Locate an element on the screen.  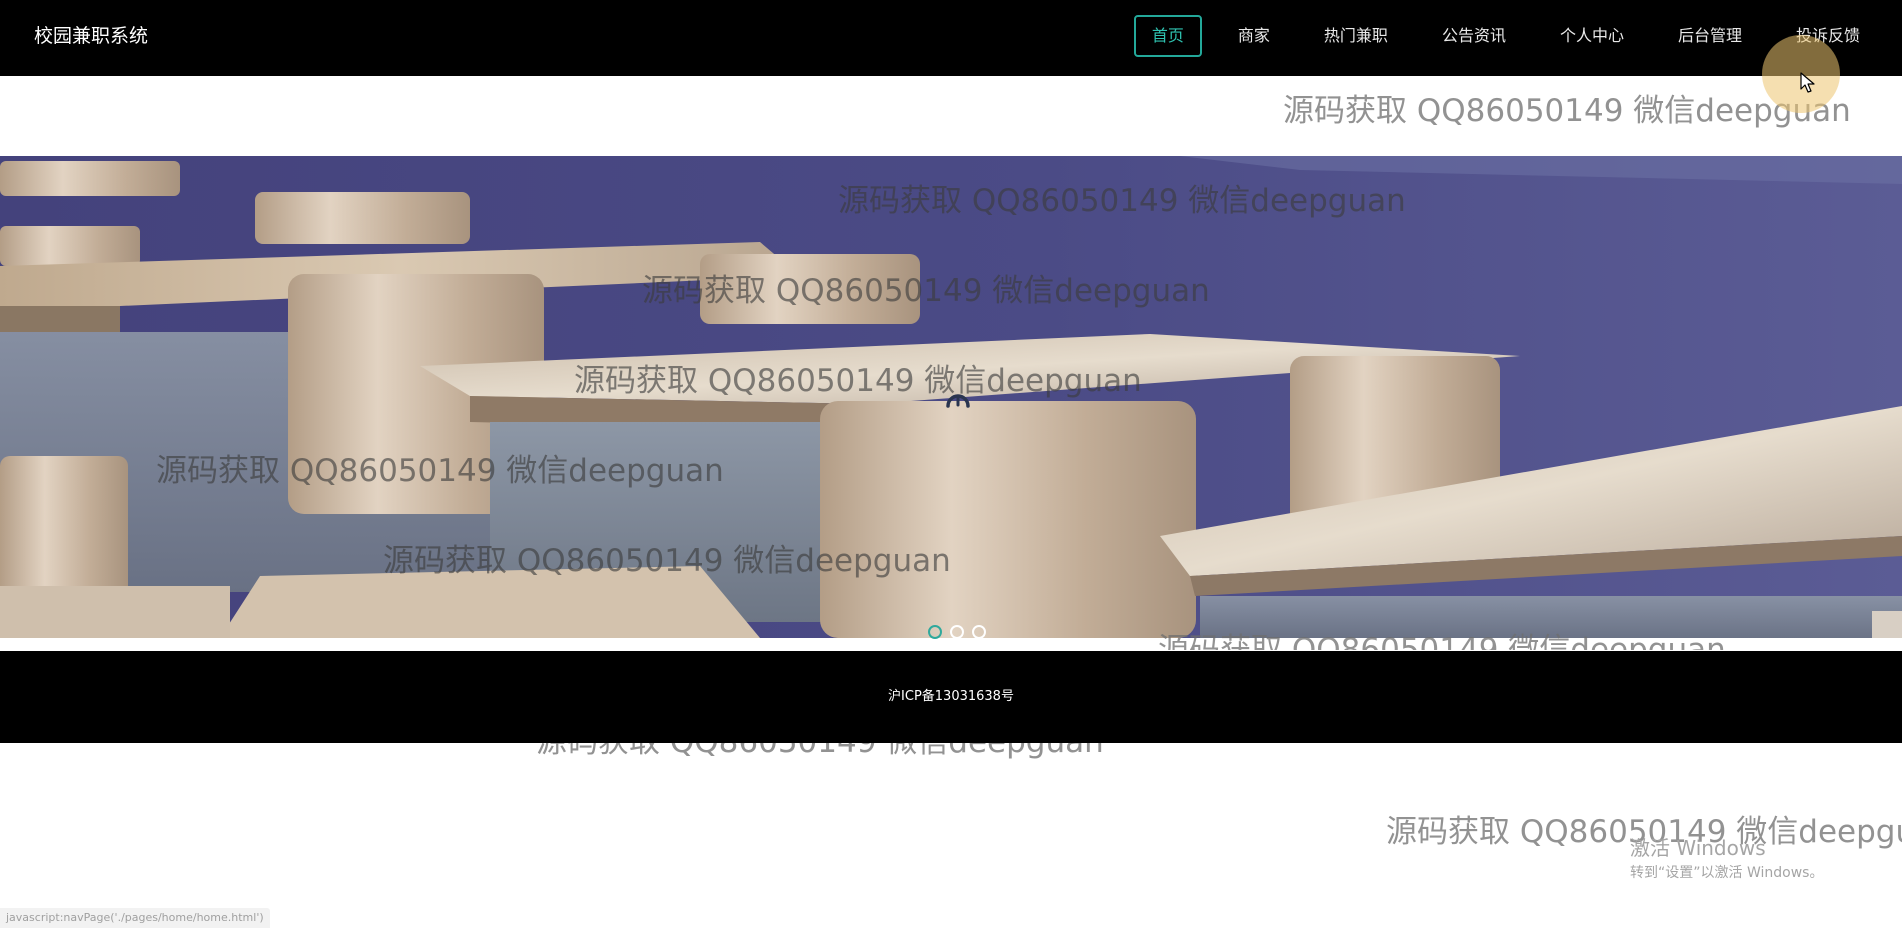
loading-spinner-icon is located at coordinates (958, 401).